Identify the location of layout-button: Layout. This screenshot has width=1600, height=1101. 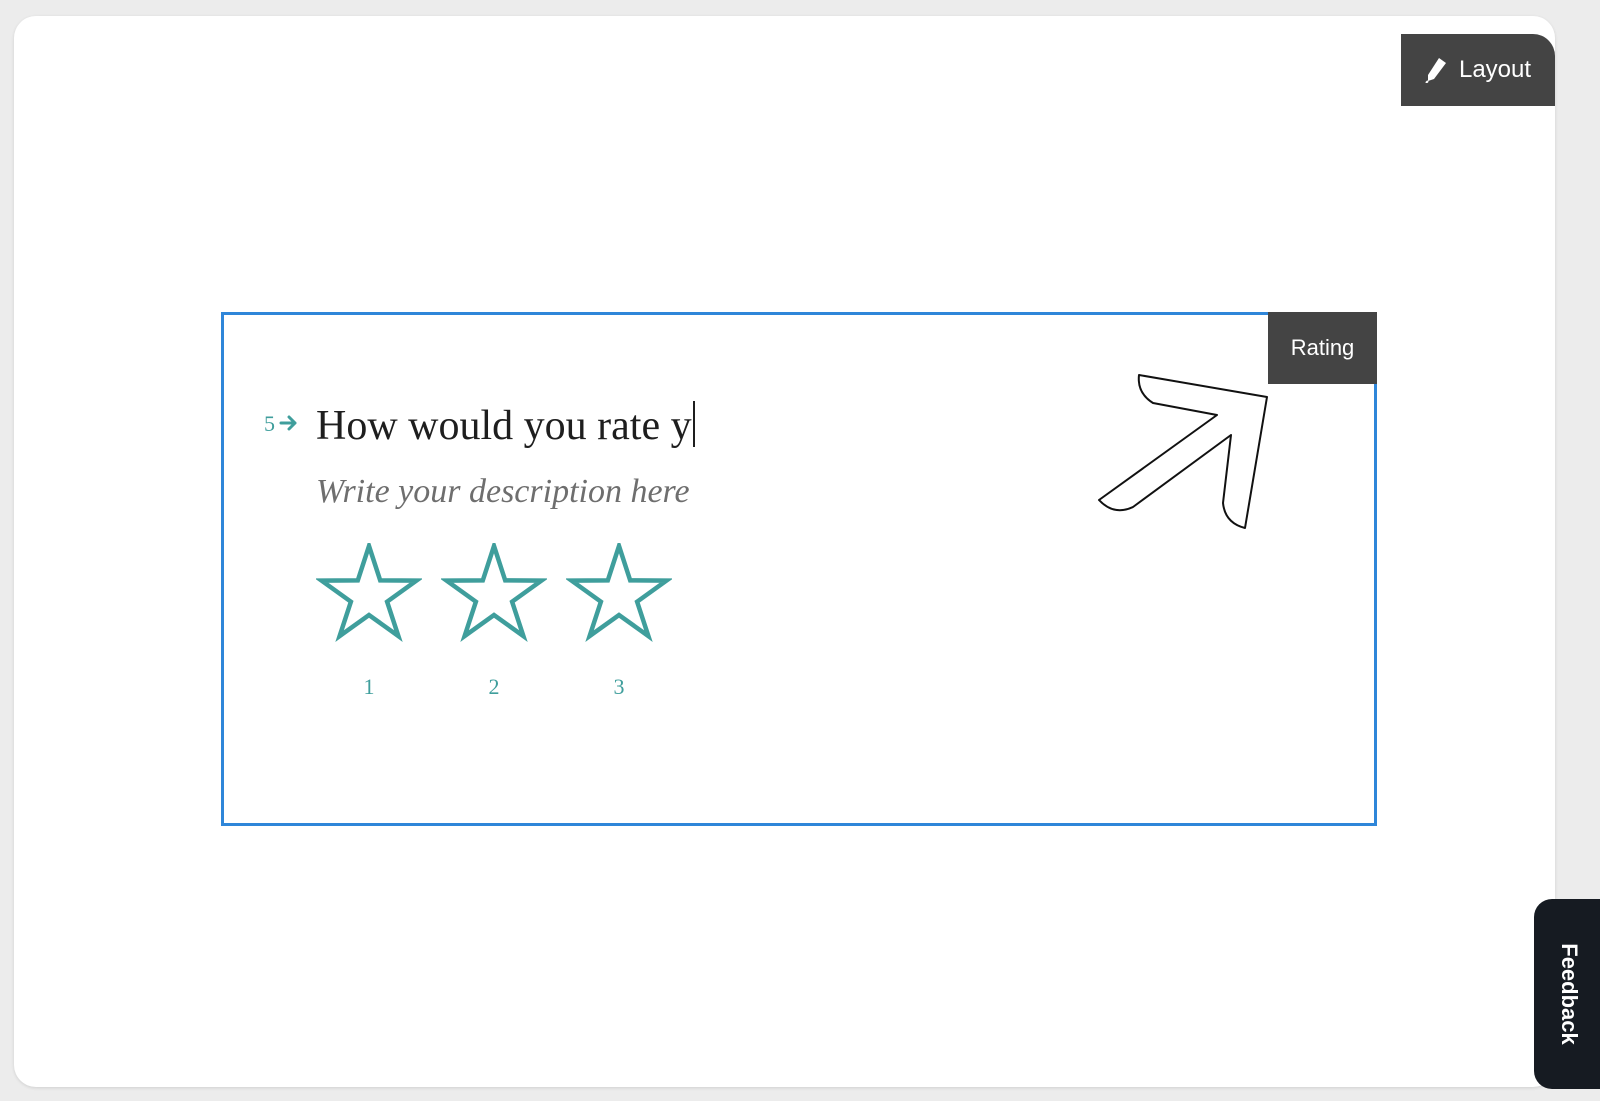
(1478, 70).